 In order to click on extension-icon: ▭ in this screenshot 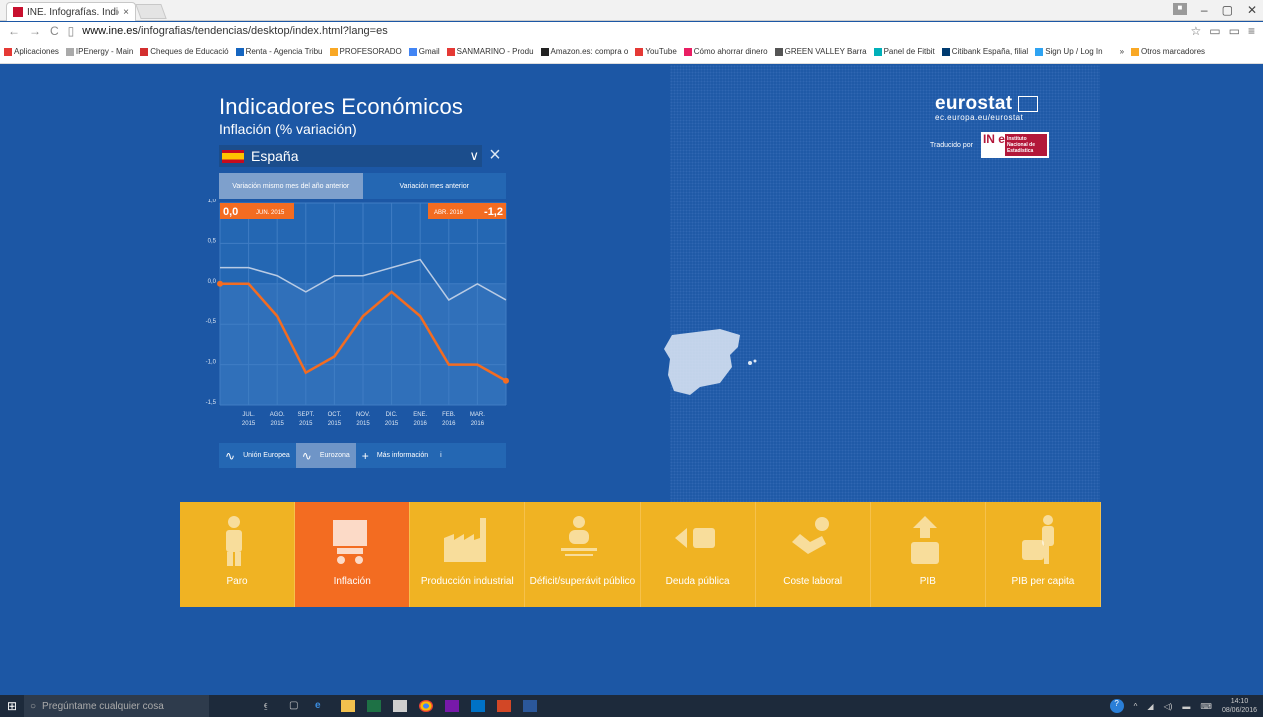, I will do `click(1214, 31)`.